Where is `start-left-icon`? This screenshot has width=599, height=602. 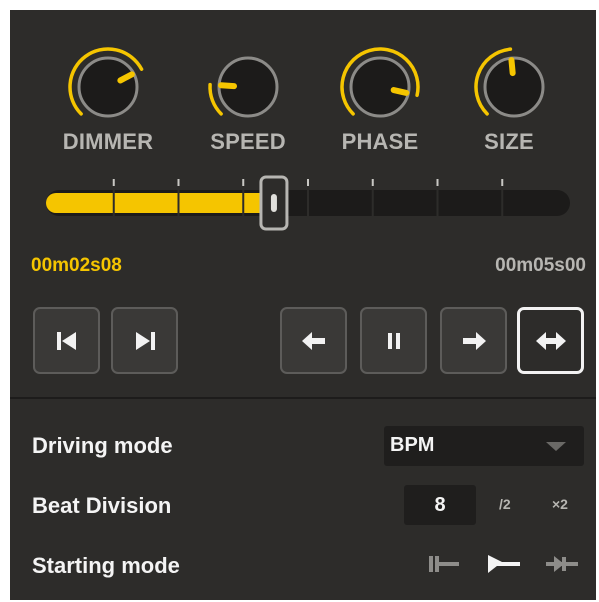
start-left-icon is located at coordinates (444, 564).